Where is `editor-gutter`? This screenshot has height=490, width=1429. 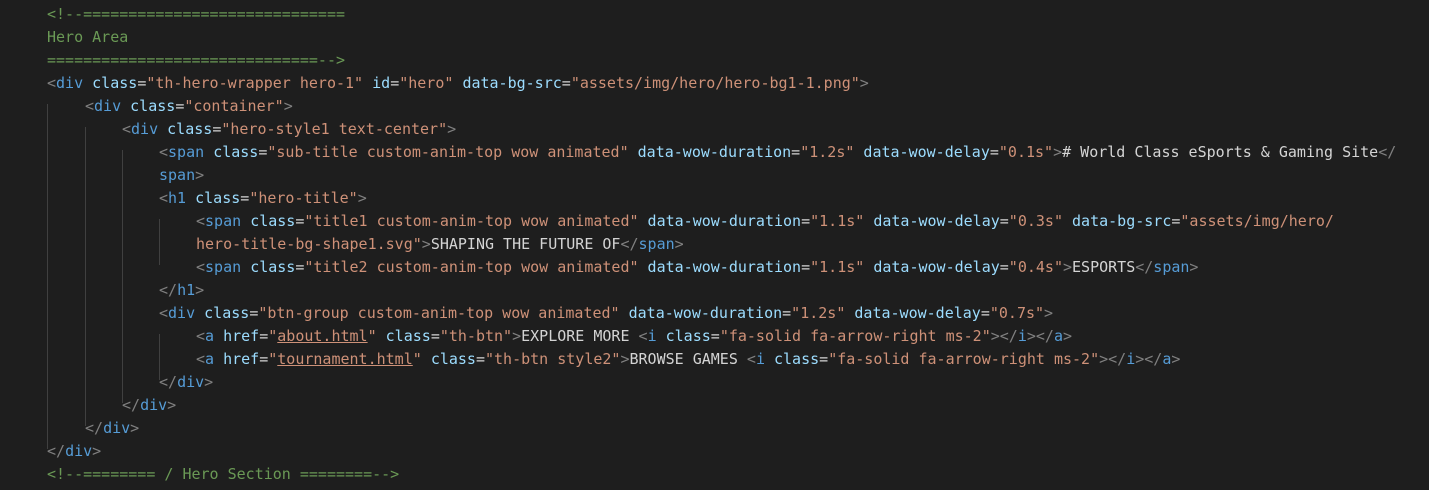 editor-gutter is located at coordinates (6, 245).